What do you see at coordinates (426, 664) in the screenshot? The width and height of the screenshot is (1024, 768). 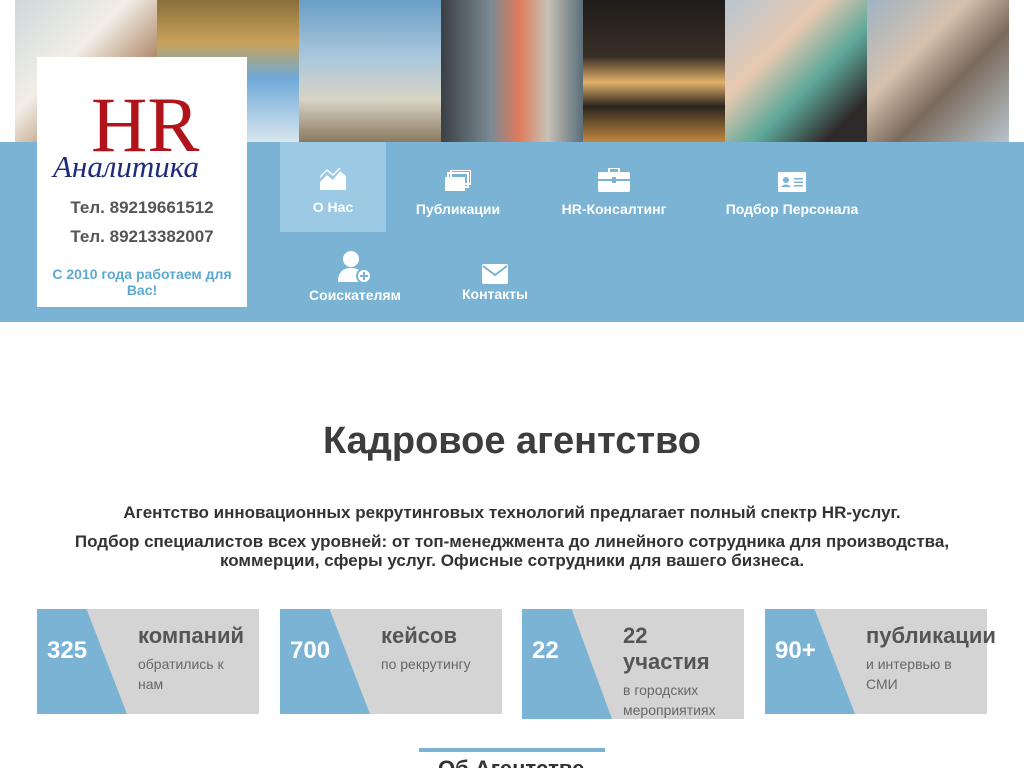 I see `stat-text: по рекрутингу` at bounding box center [426, 664].